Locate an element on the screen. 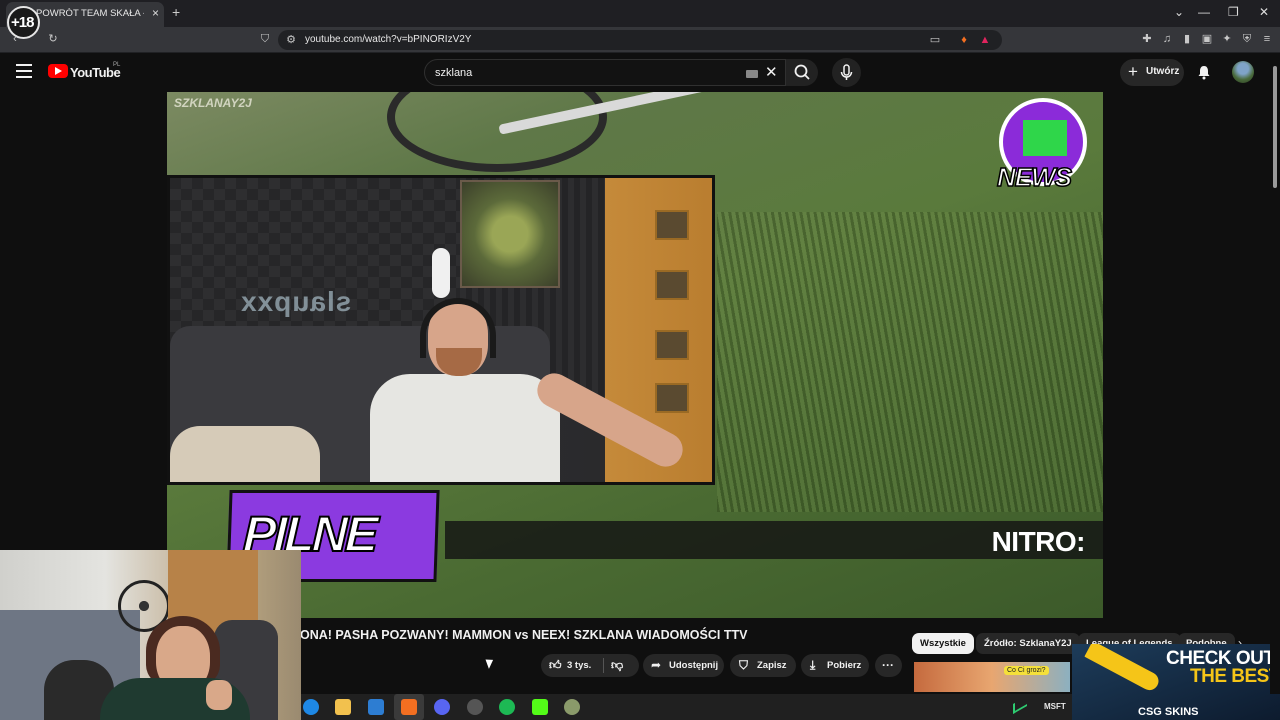 The width and height of the screenshot is (1280, 720). app-icon is located at coordinates (572, 707).